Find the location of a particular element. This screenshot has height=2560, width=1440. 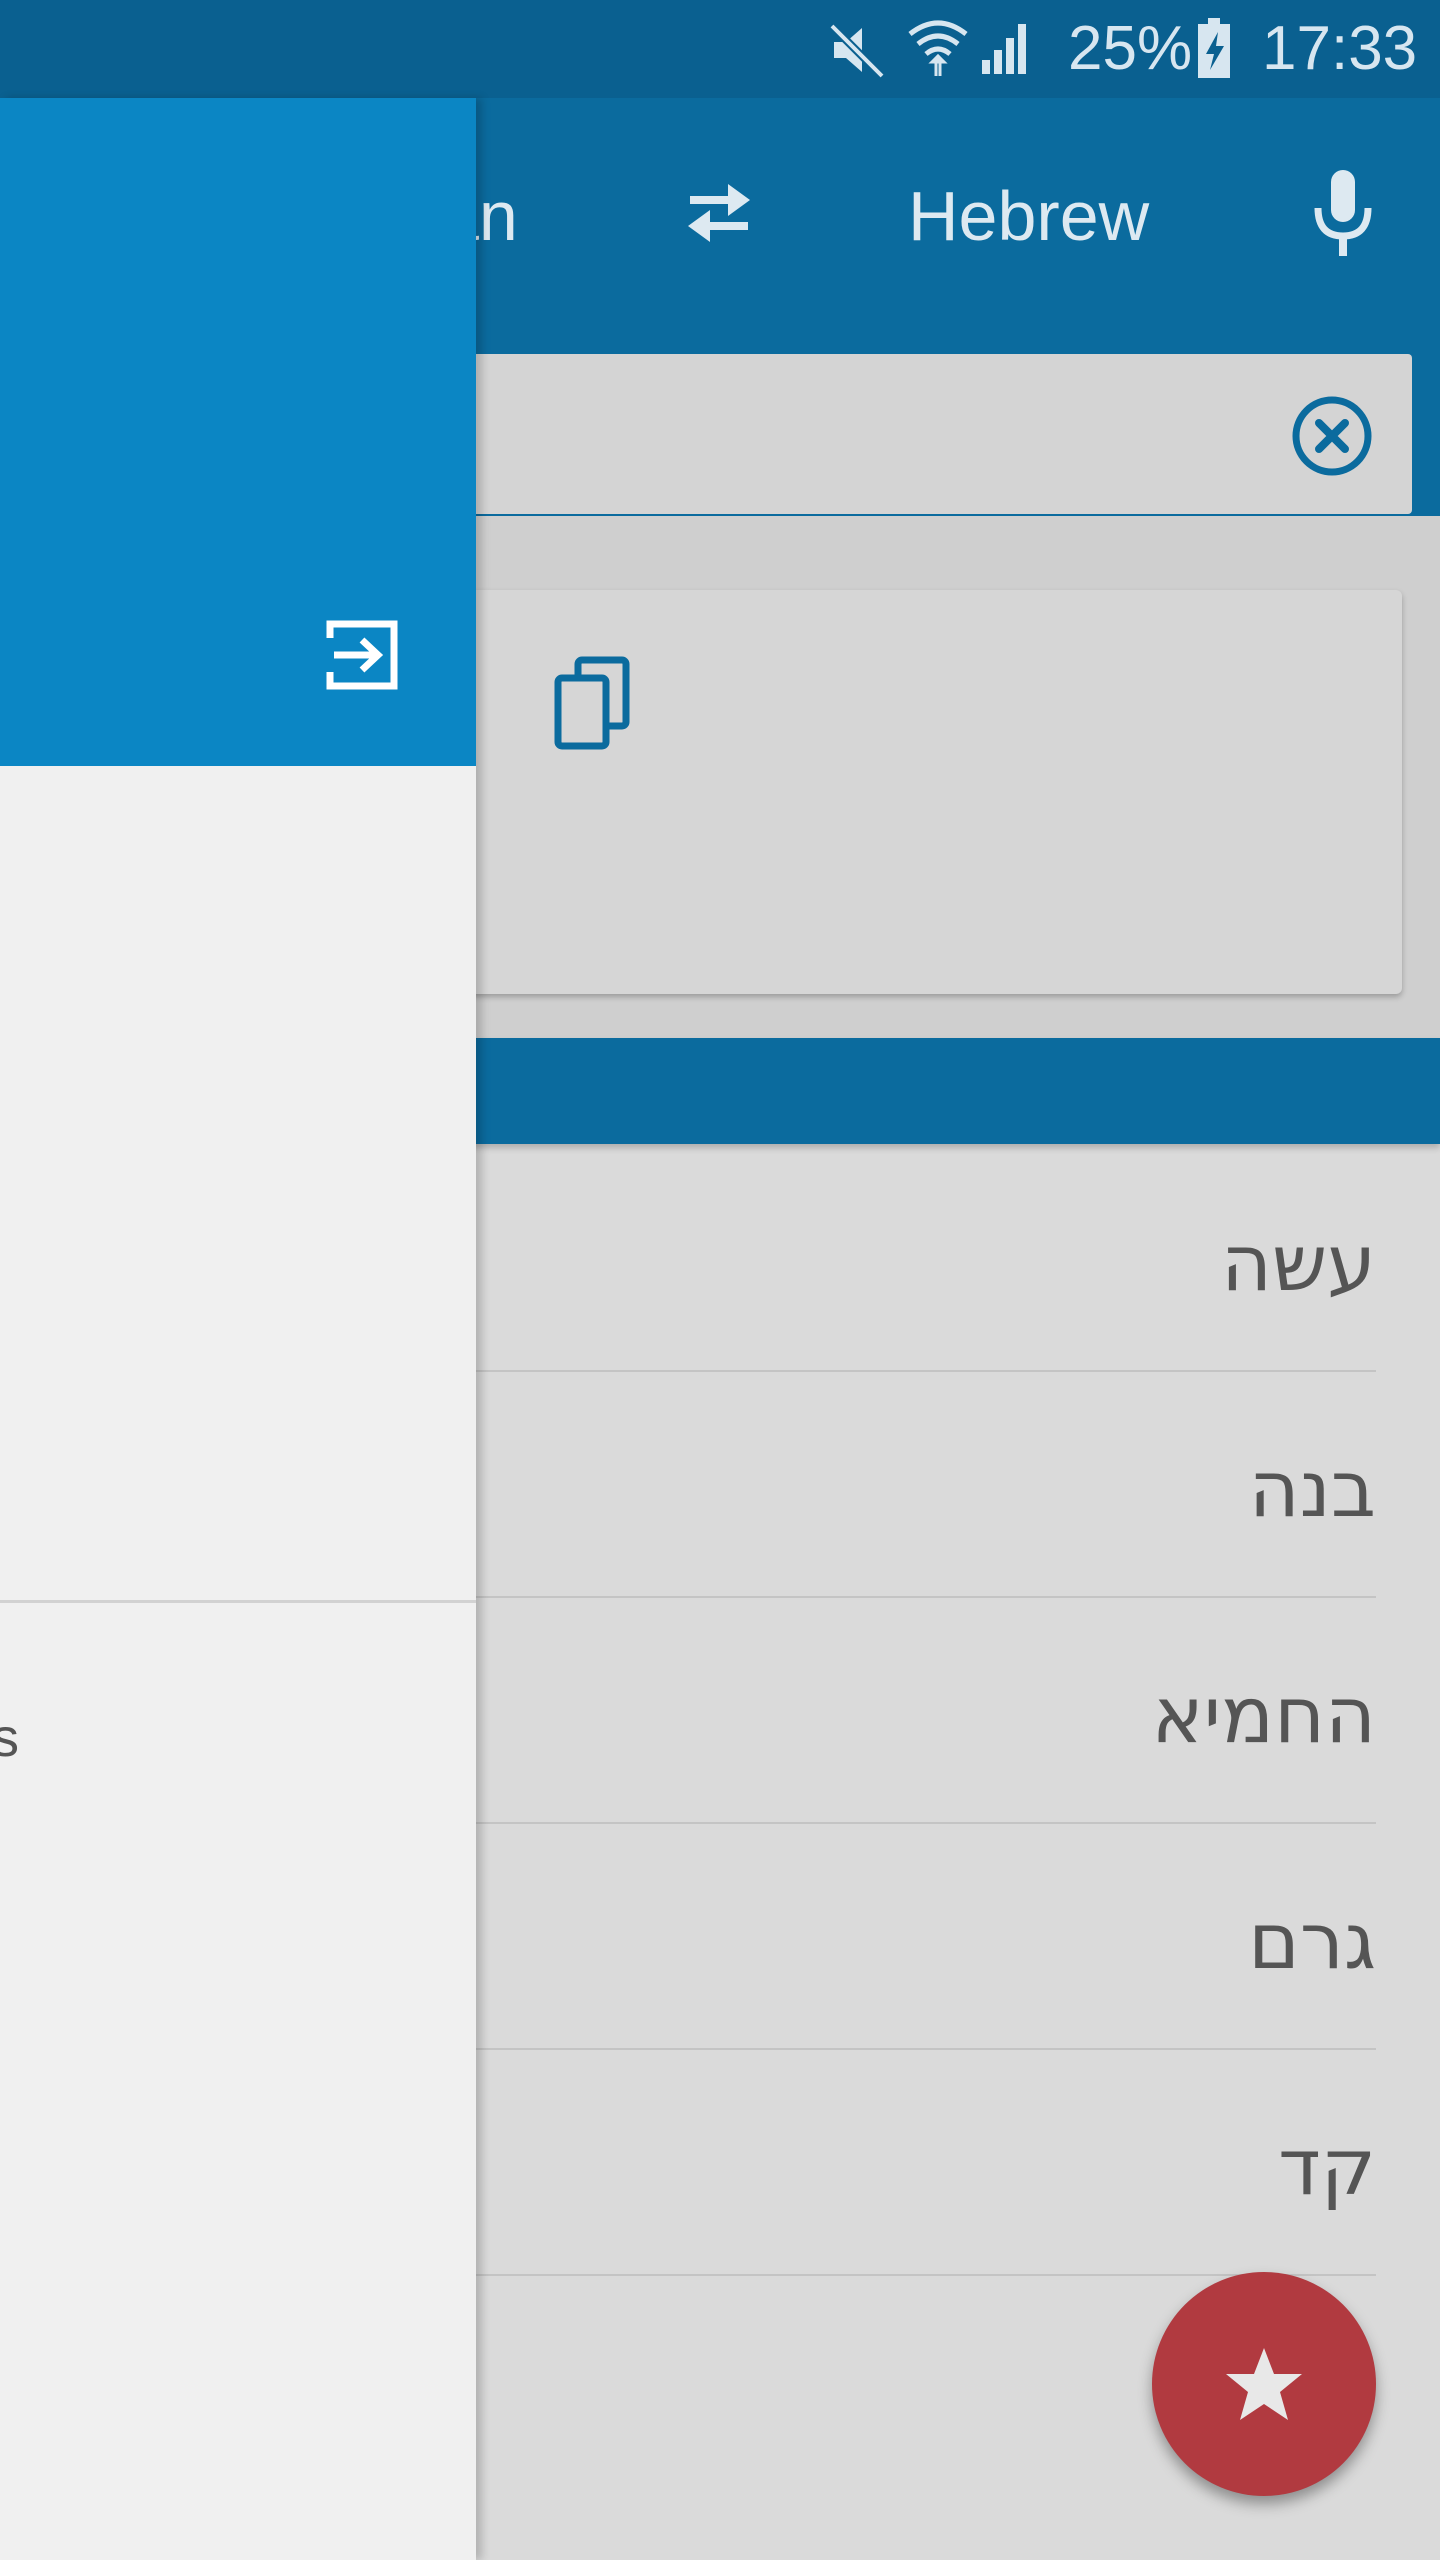

battery-percent: 25% is located at coordinates (1130, 48).